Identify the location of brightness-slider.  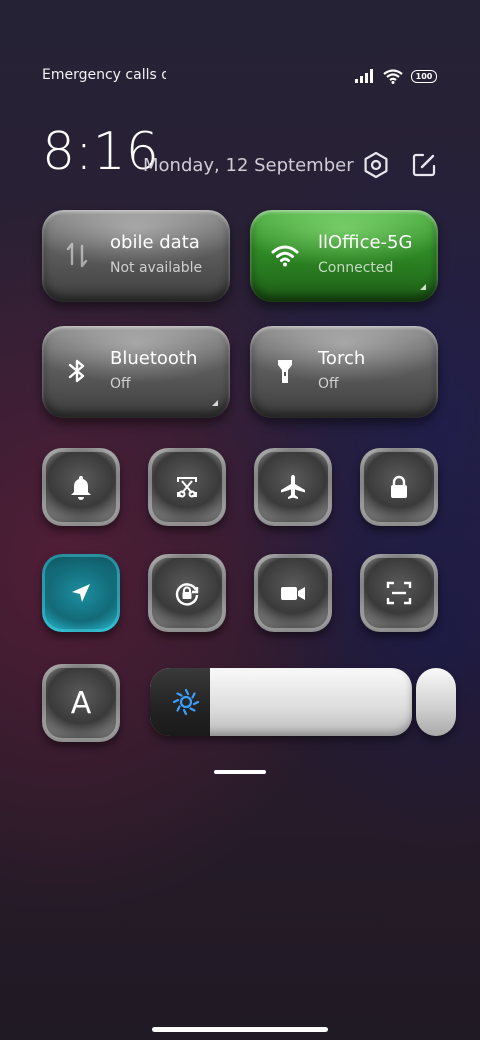
(281, 702).